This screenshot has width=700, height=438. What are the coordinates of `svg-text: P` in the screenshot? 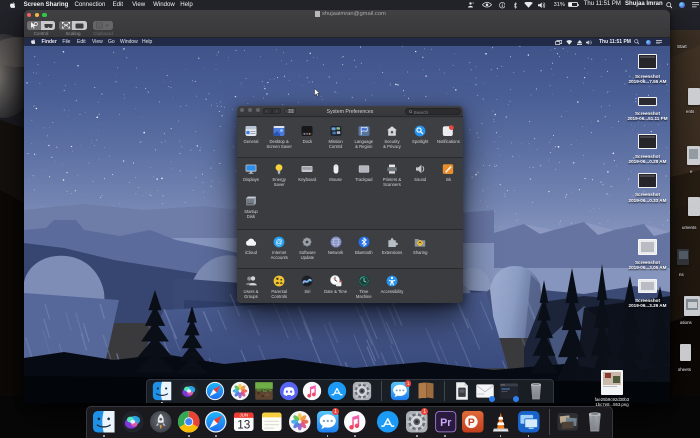 It's located at (471, 423).